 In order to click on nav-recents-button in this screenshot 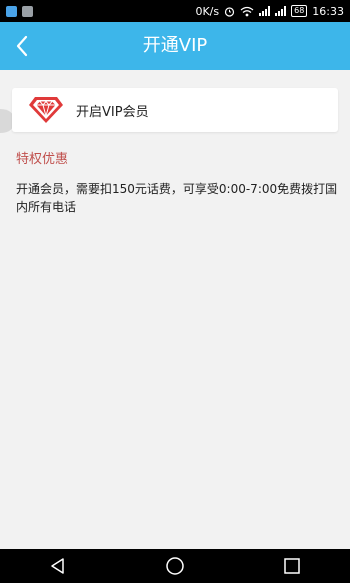, I will do `click(292, 566)`.